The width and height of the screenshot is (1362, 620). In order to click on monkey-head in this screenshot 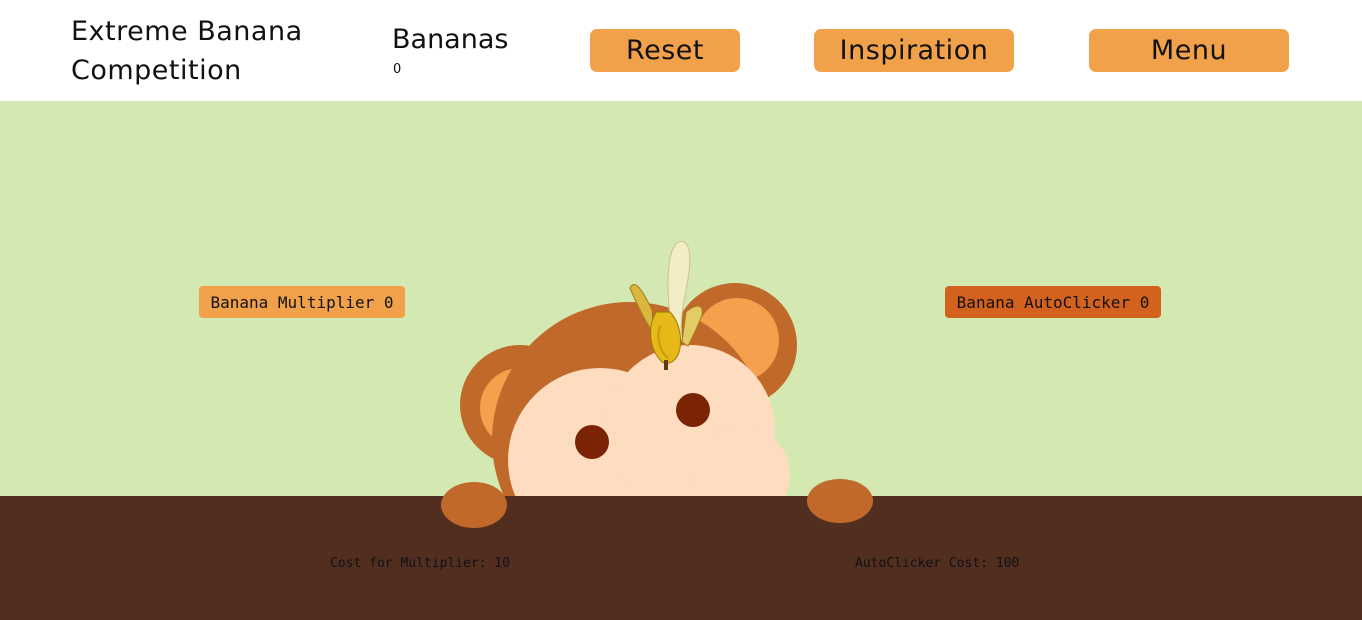, I will do `click(628, 389)`.